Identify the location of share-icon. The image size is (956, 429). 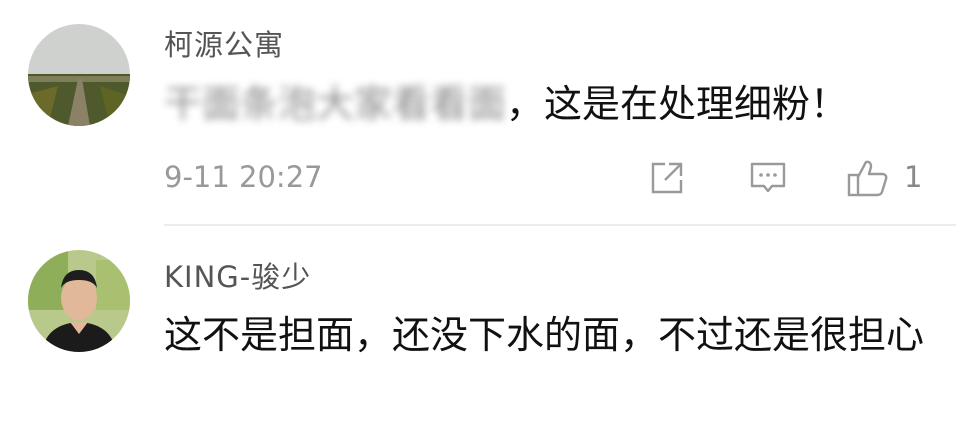
(667, 178).